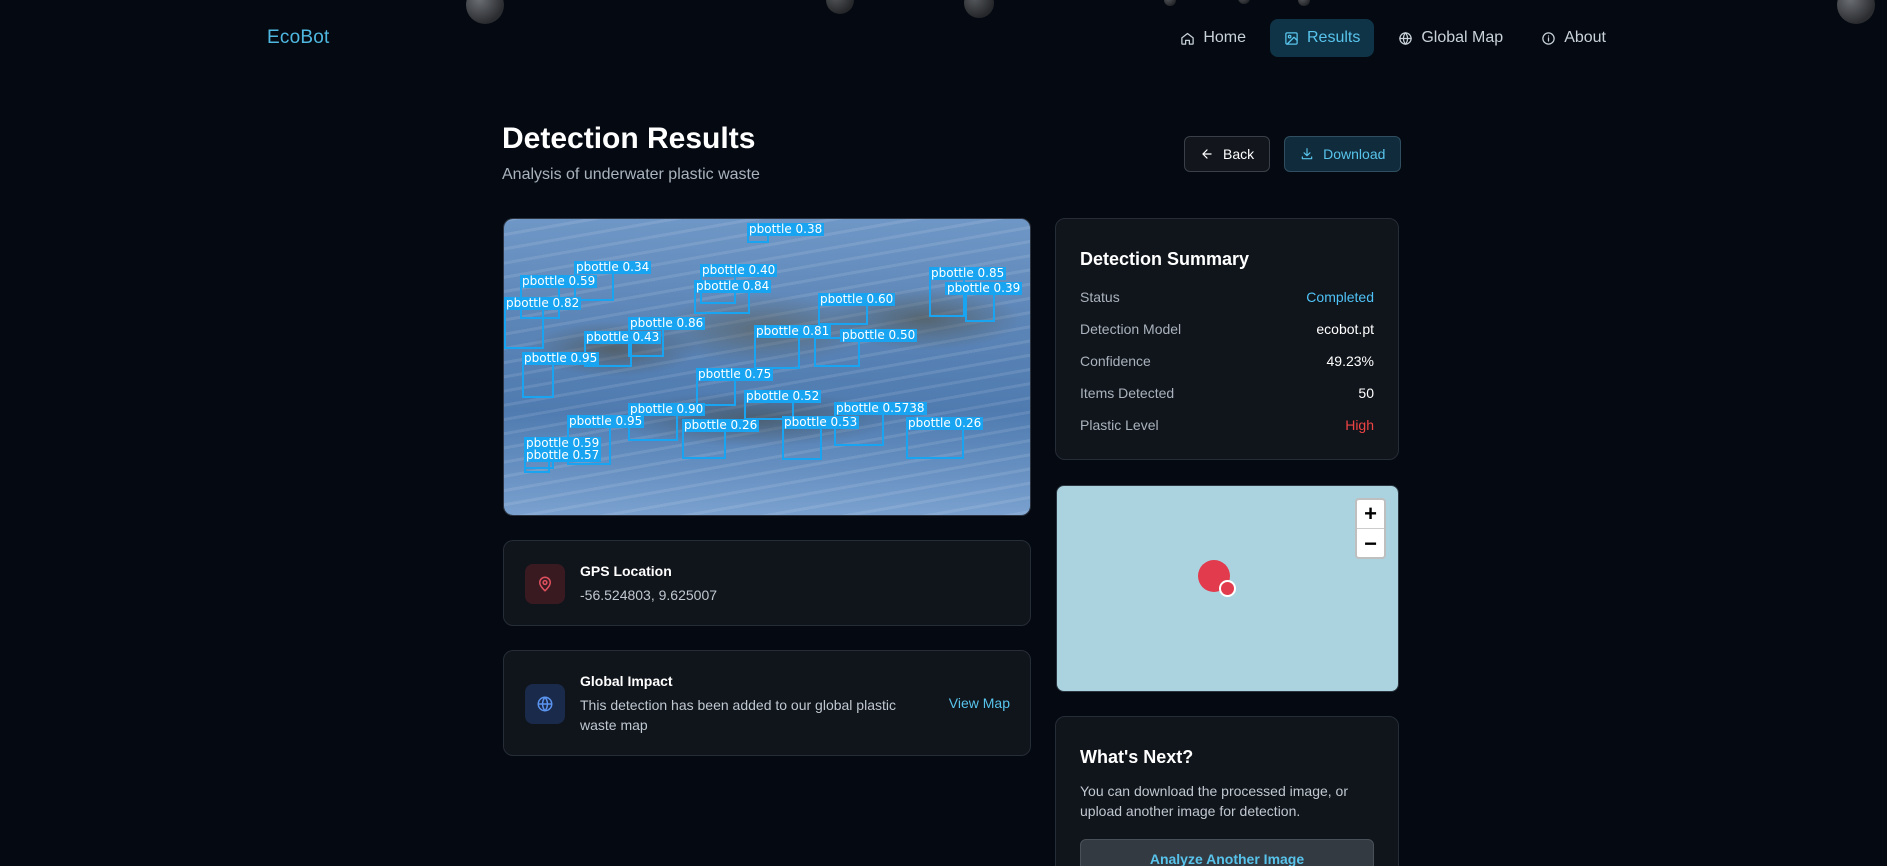  I want to click on detection-label: pbottle 0.43, so click(623, 337).